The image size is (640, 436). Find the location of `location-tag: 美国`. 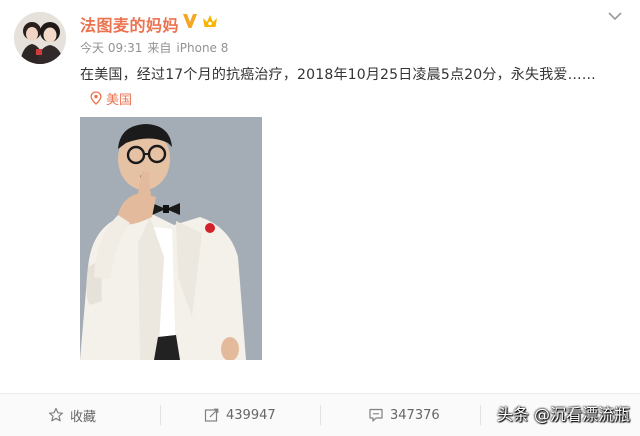

location-tag: 美国 is located at coordinates (111, 98).